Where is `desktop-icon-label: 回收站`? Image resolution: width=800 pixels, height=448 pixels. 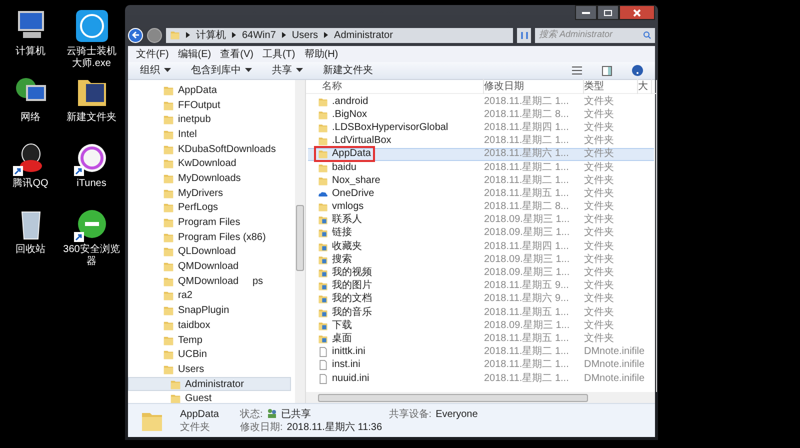 desktop-icon-label: 回收站 is located at coordinates (31, 250).